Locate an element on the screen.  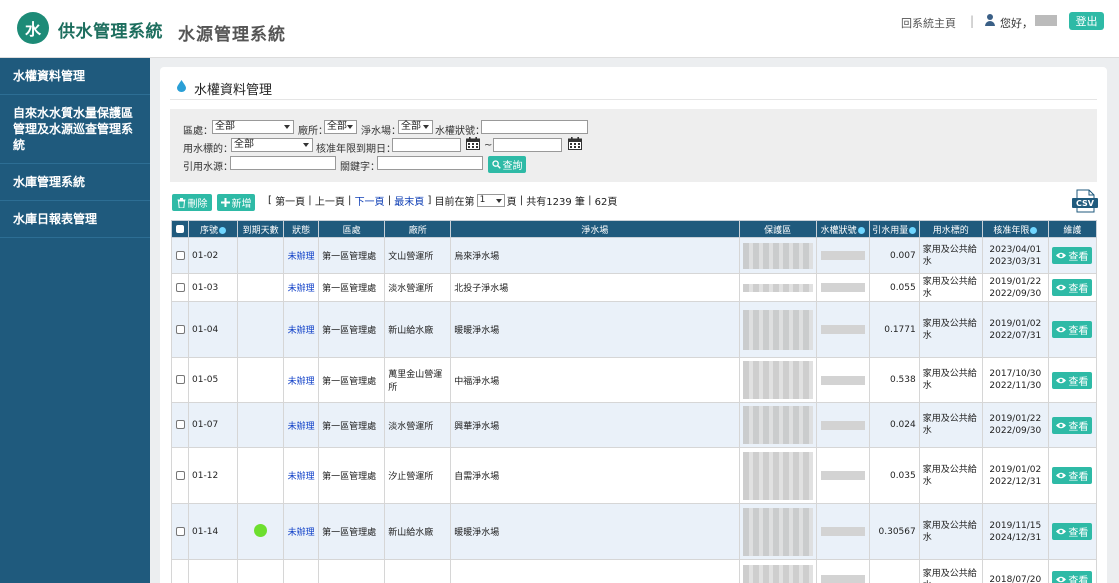
keyword-input is located at coordinates (430, 163).